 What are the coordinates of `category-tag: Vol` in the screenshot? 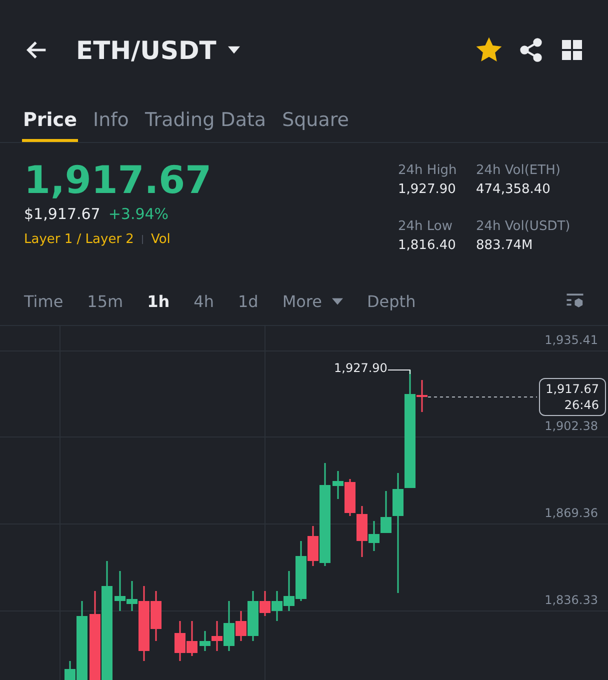 It's located at (160, 239).